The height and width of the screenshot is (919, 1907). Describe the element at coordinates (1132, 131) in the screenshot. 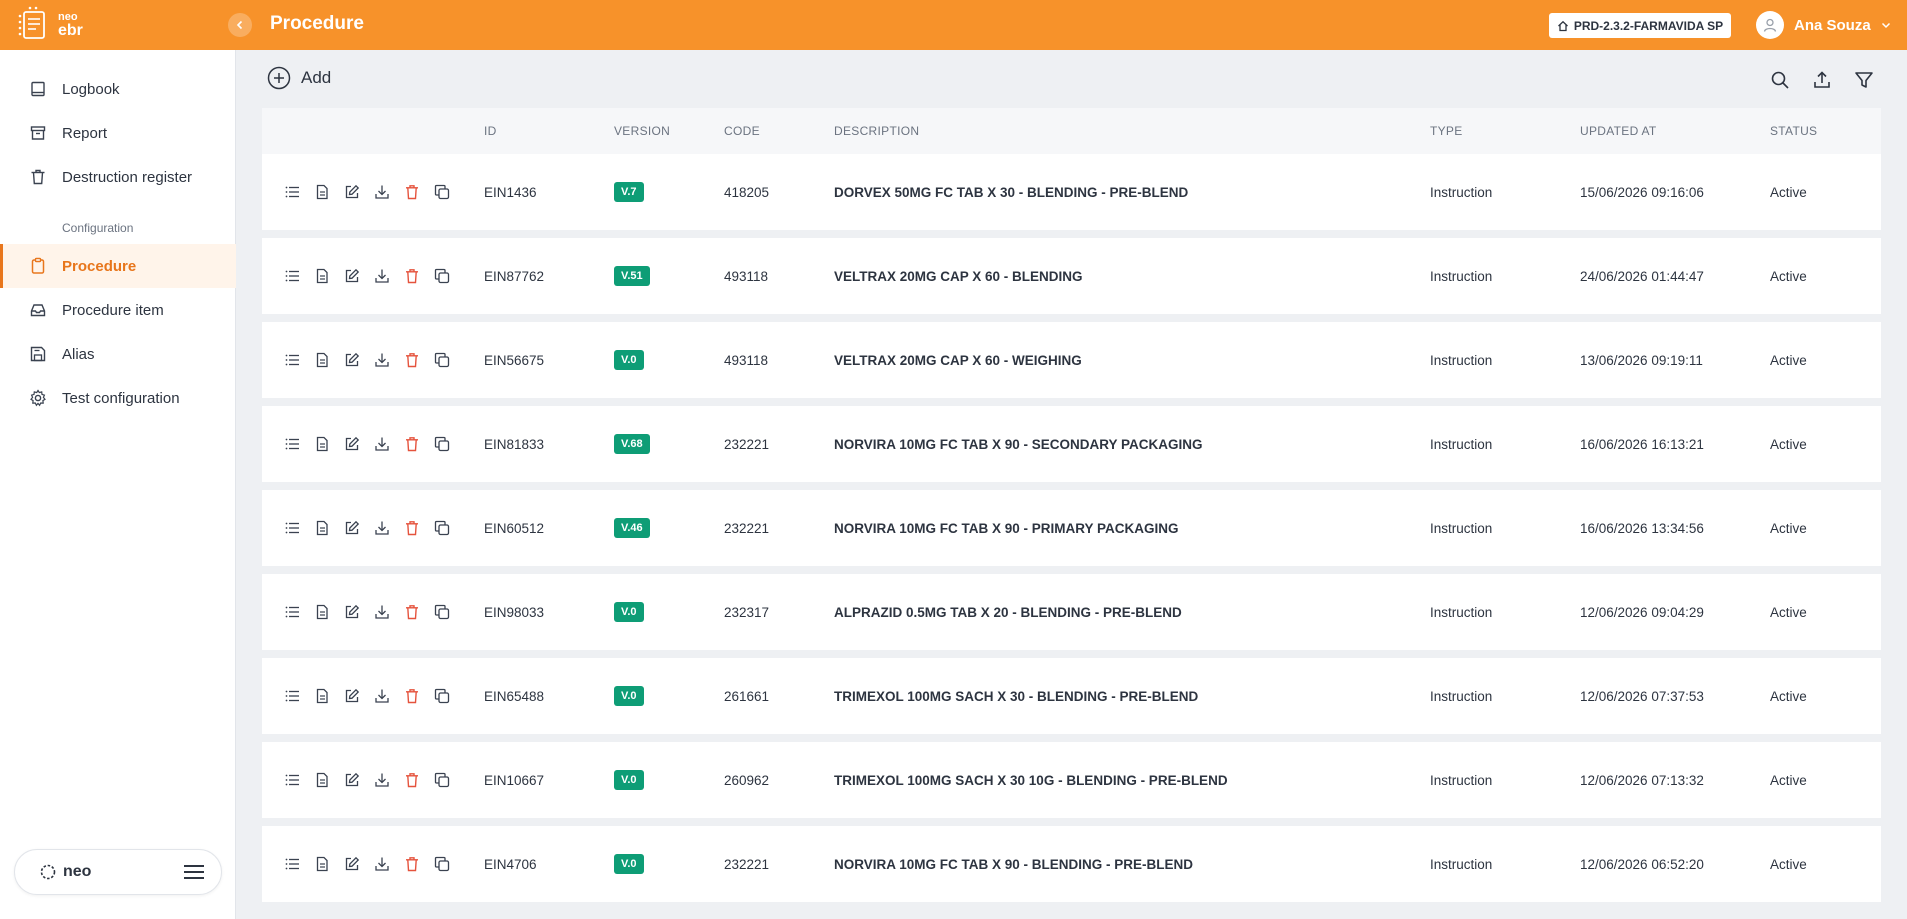

I see `header-description: DESCRIPTION` at that location.